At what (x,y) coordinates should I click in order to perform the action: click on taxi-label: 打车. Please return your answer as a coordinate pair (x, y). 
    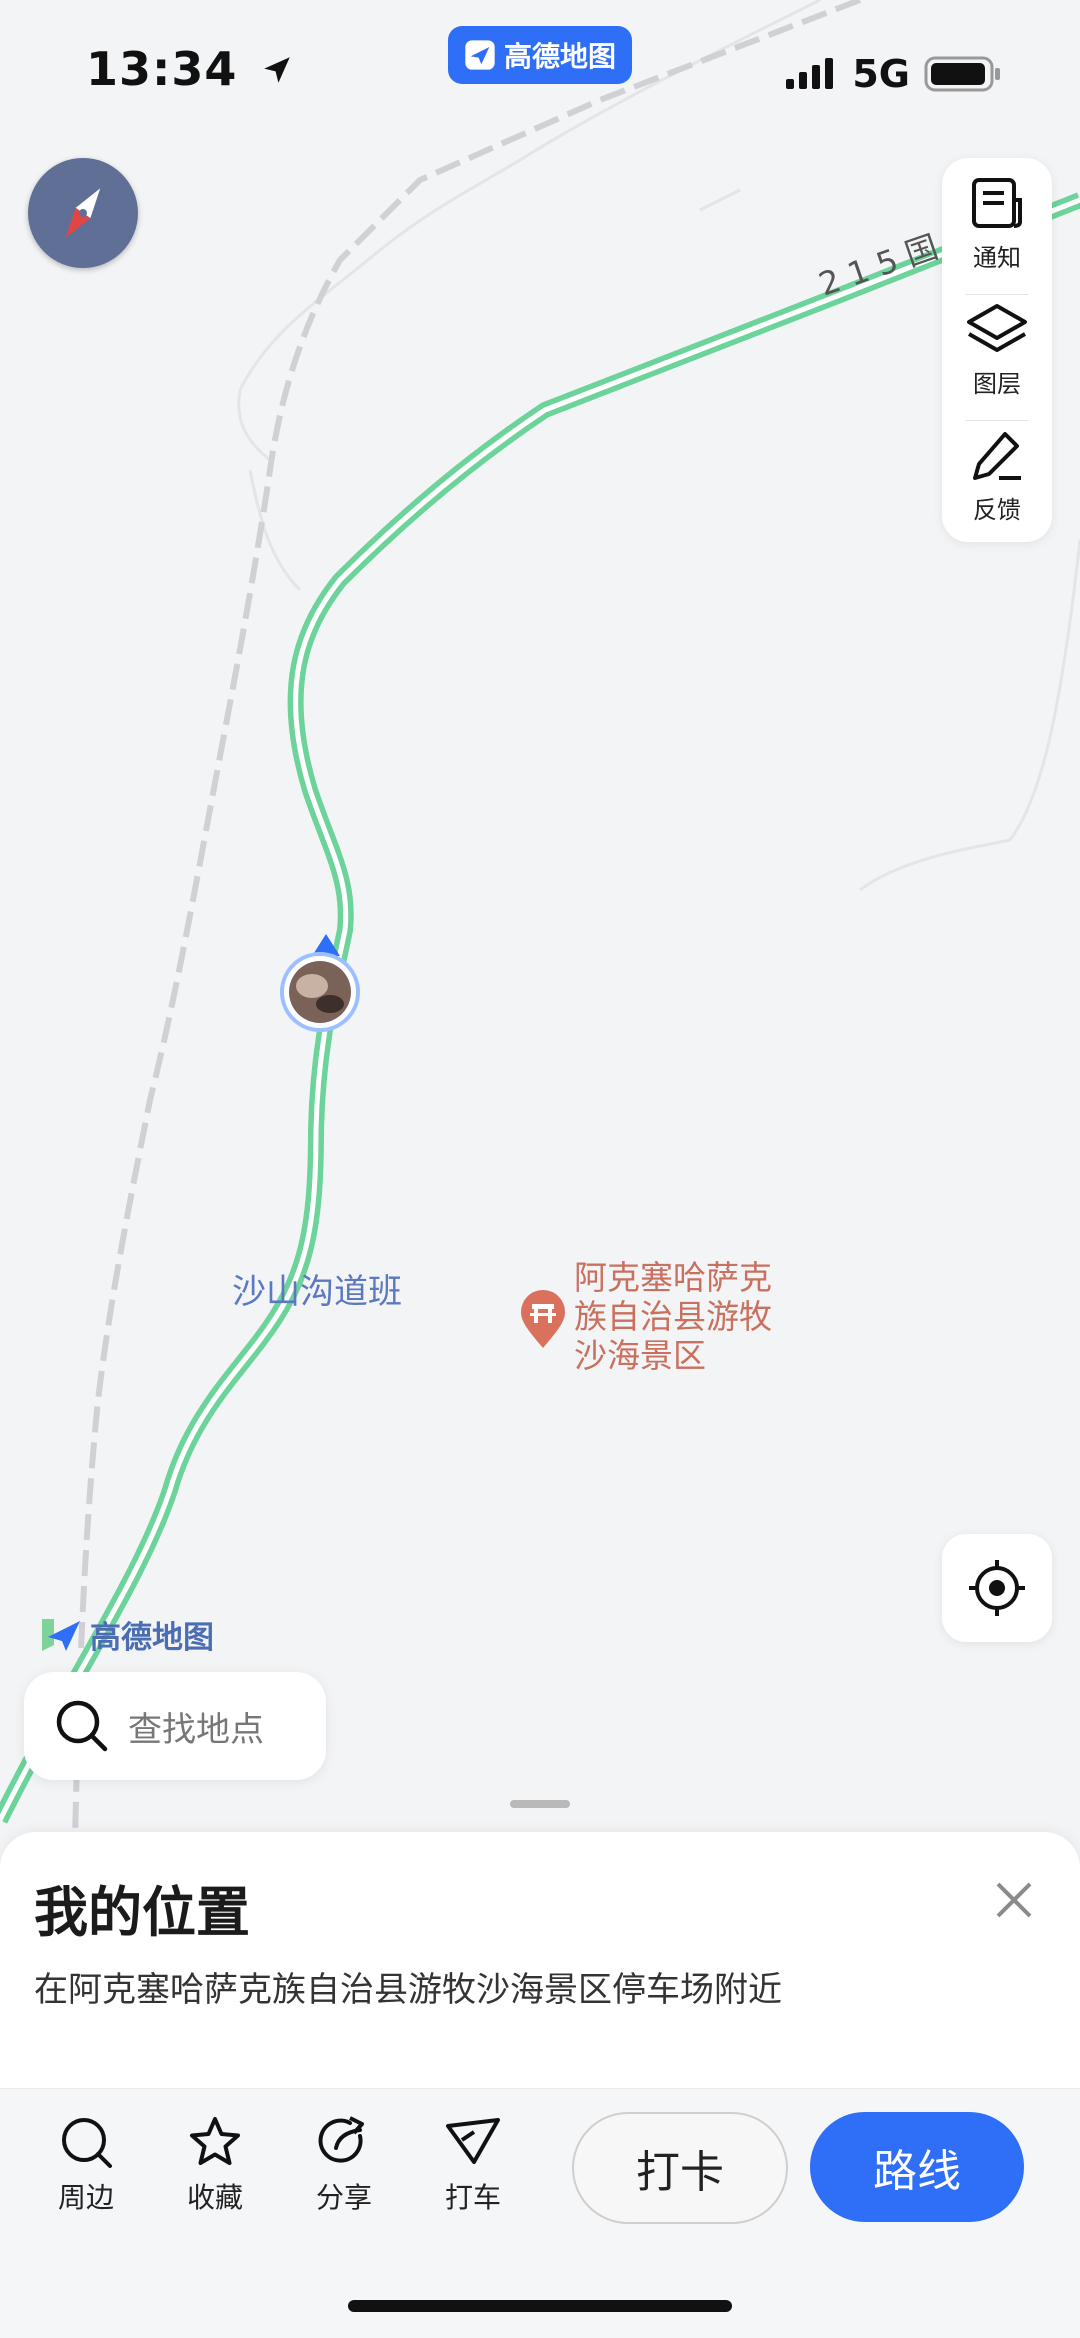
    Looking at the image, I should click on (472, 2197).